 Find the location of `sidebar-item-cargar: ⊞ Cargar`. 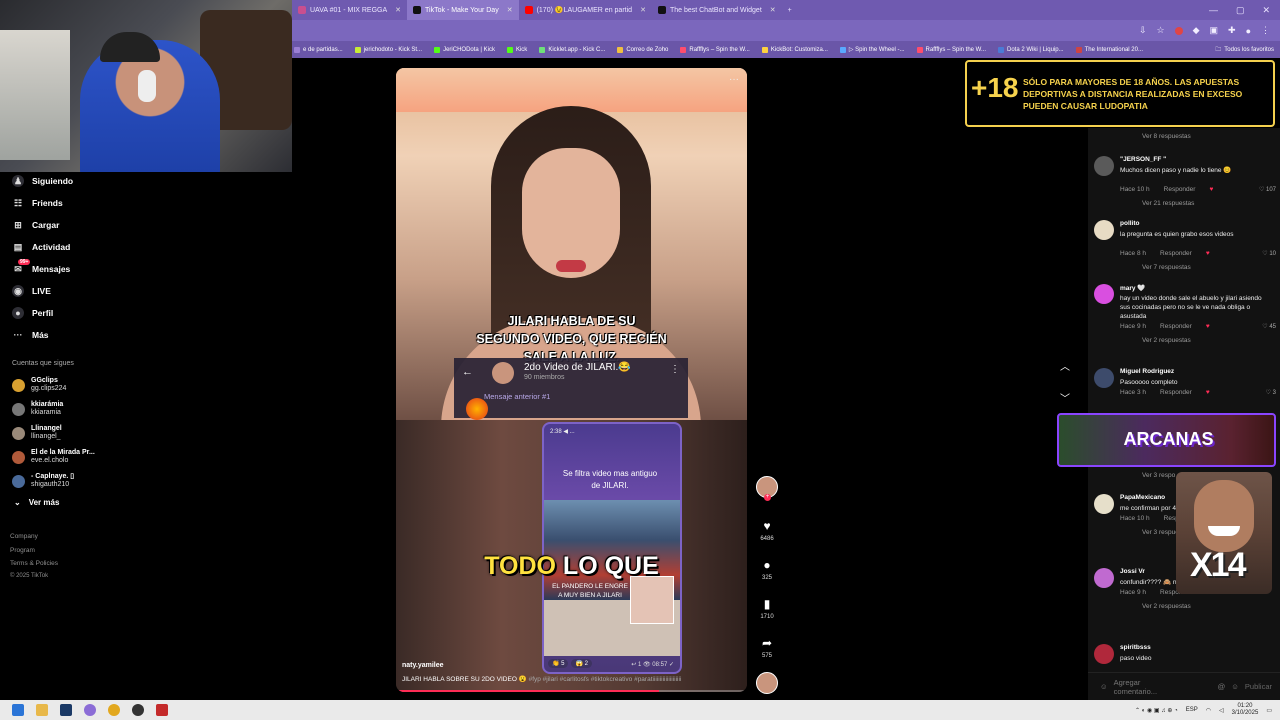

sidebar-item-cargar: ⊞ Cargar is located at coordinates (35, 225).